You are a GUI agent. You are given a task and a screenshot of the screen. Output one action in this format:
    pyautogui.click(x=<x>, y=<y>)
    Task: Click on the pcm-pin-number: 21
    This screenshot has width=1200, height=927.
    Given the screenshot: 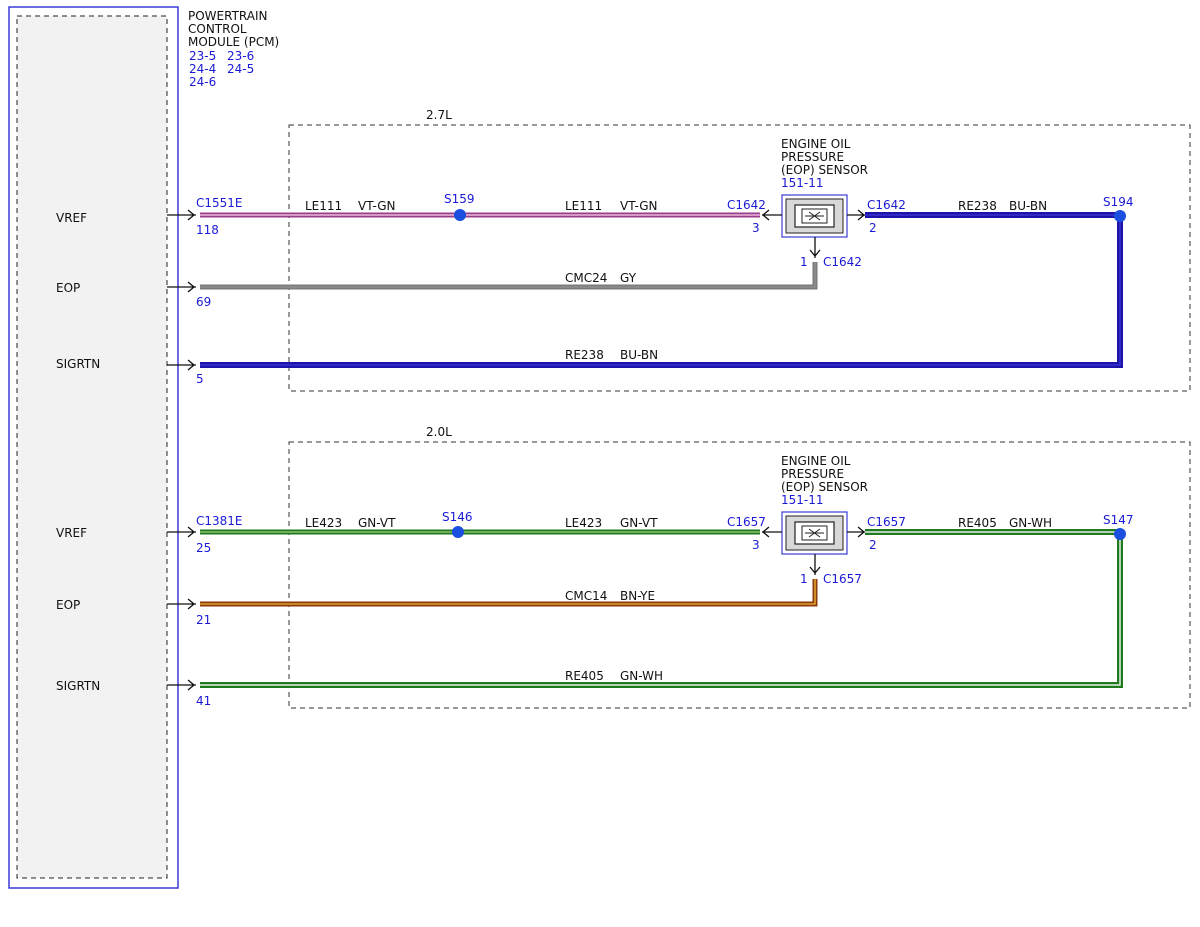 What is the action you would take?
    pyautogui.click(x=203, y=620)
    